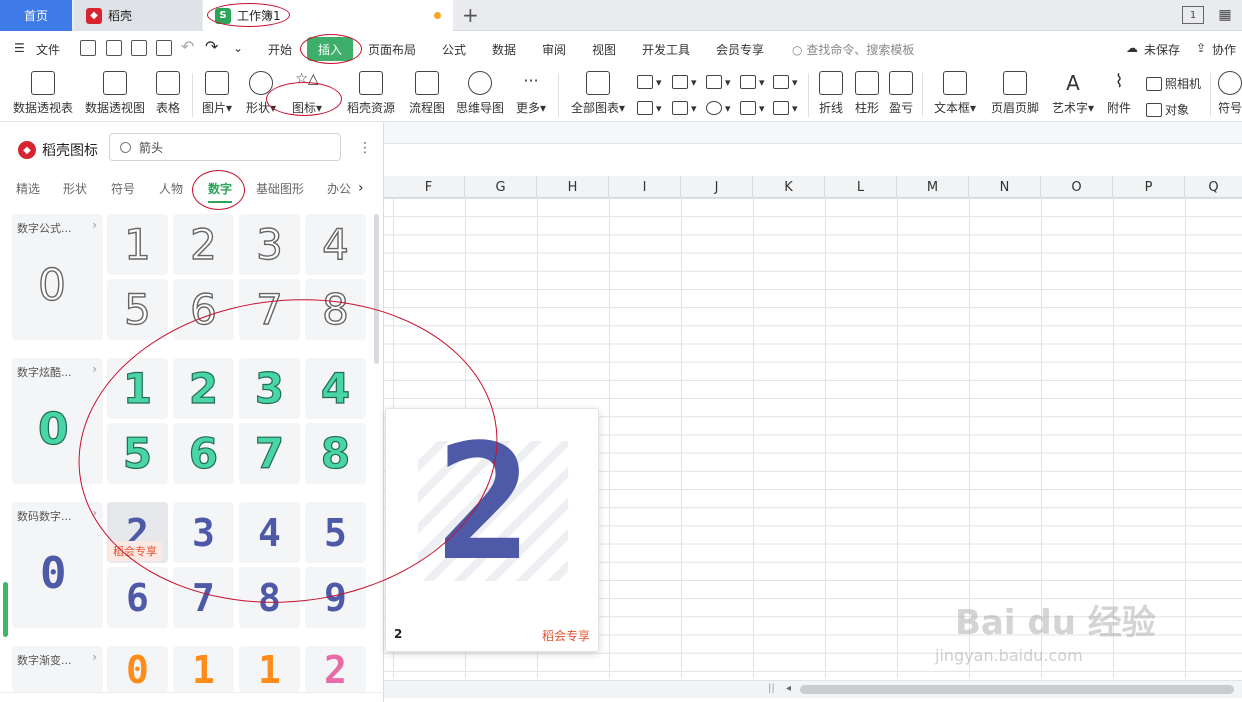  I want to click on column-header: N, so click(1005, 187).